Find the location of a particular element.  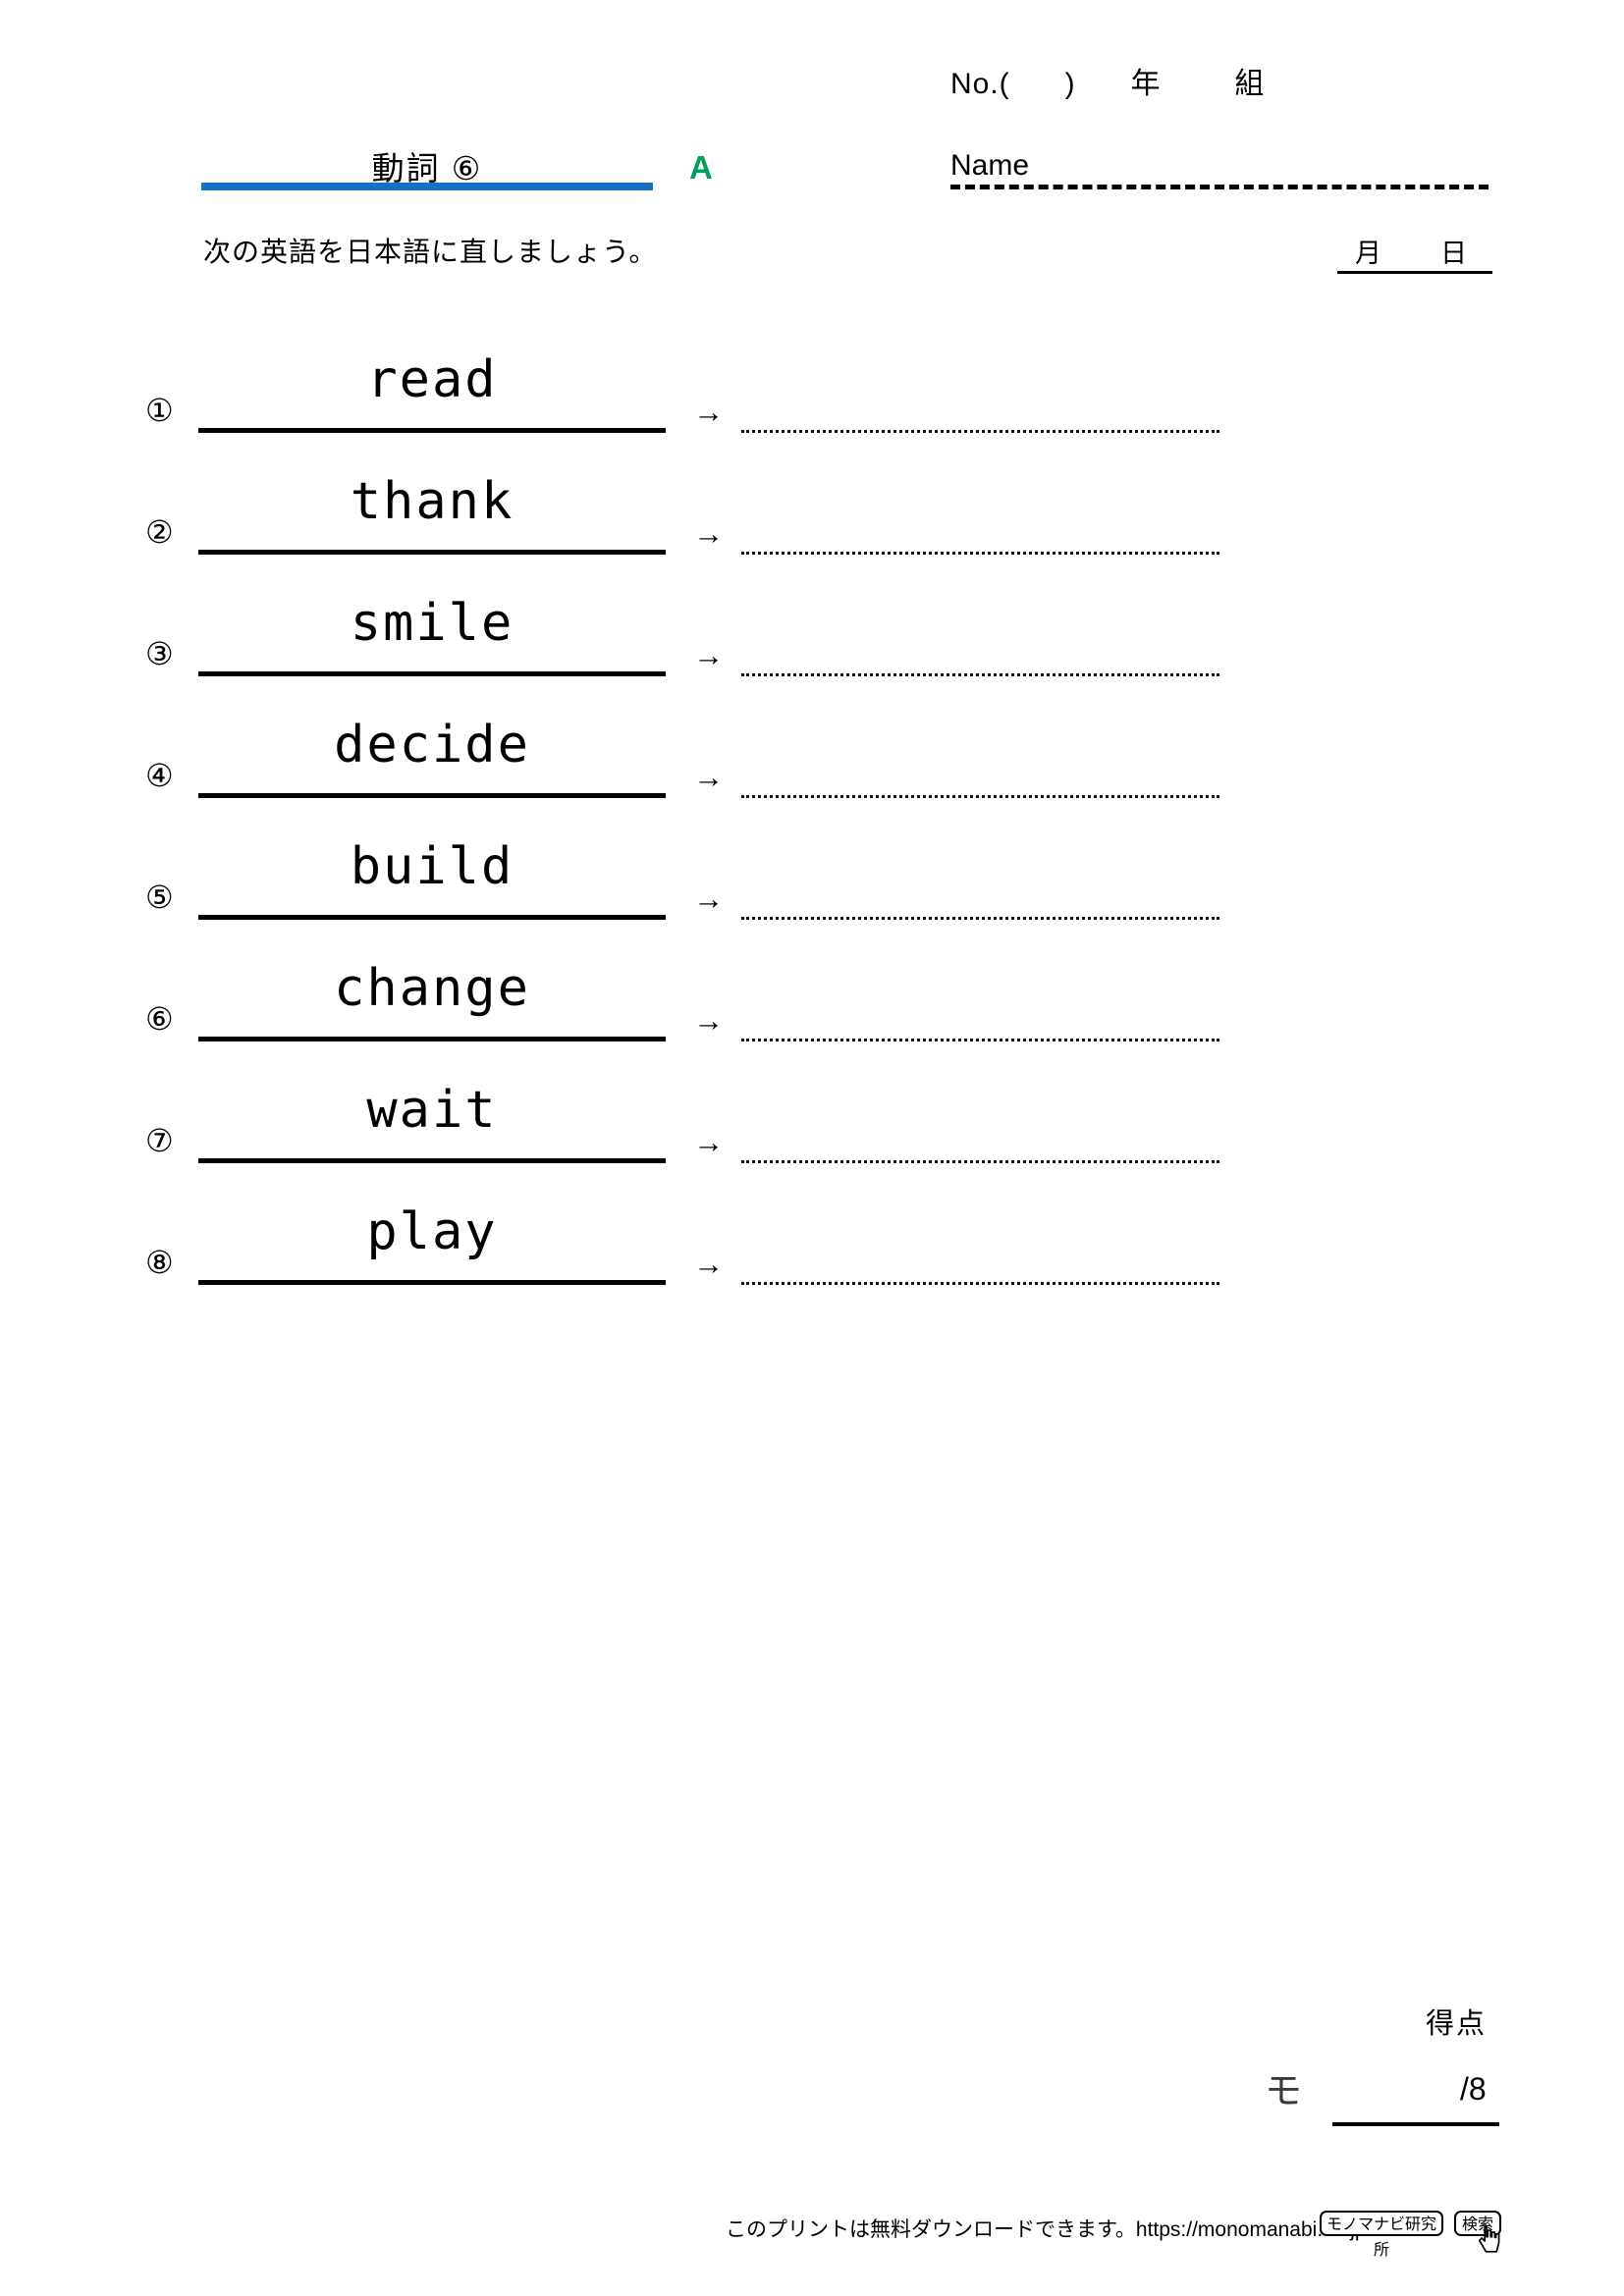

question-word-cell: decide is located at coordinates (432, 759).